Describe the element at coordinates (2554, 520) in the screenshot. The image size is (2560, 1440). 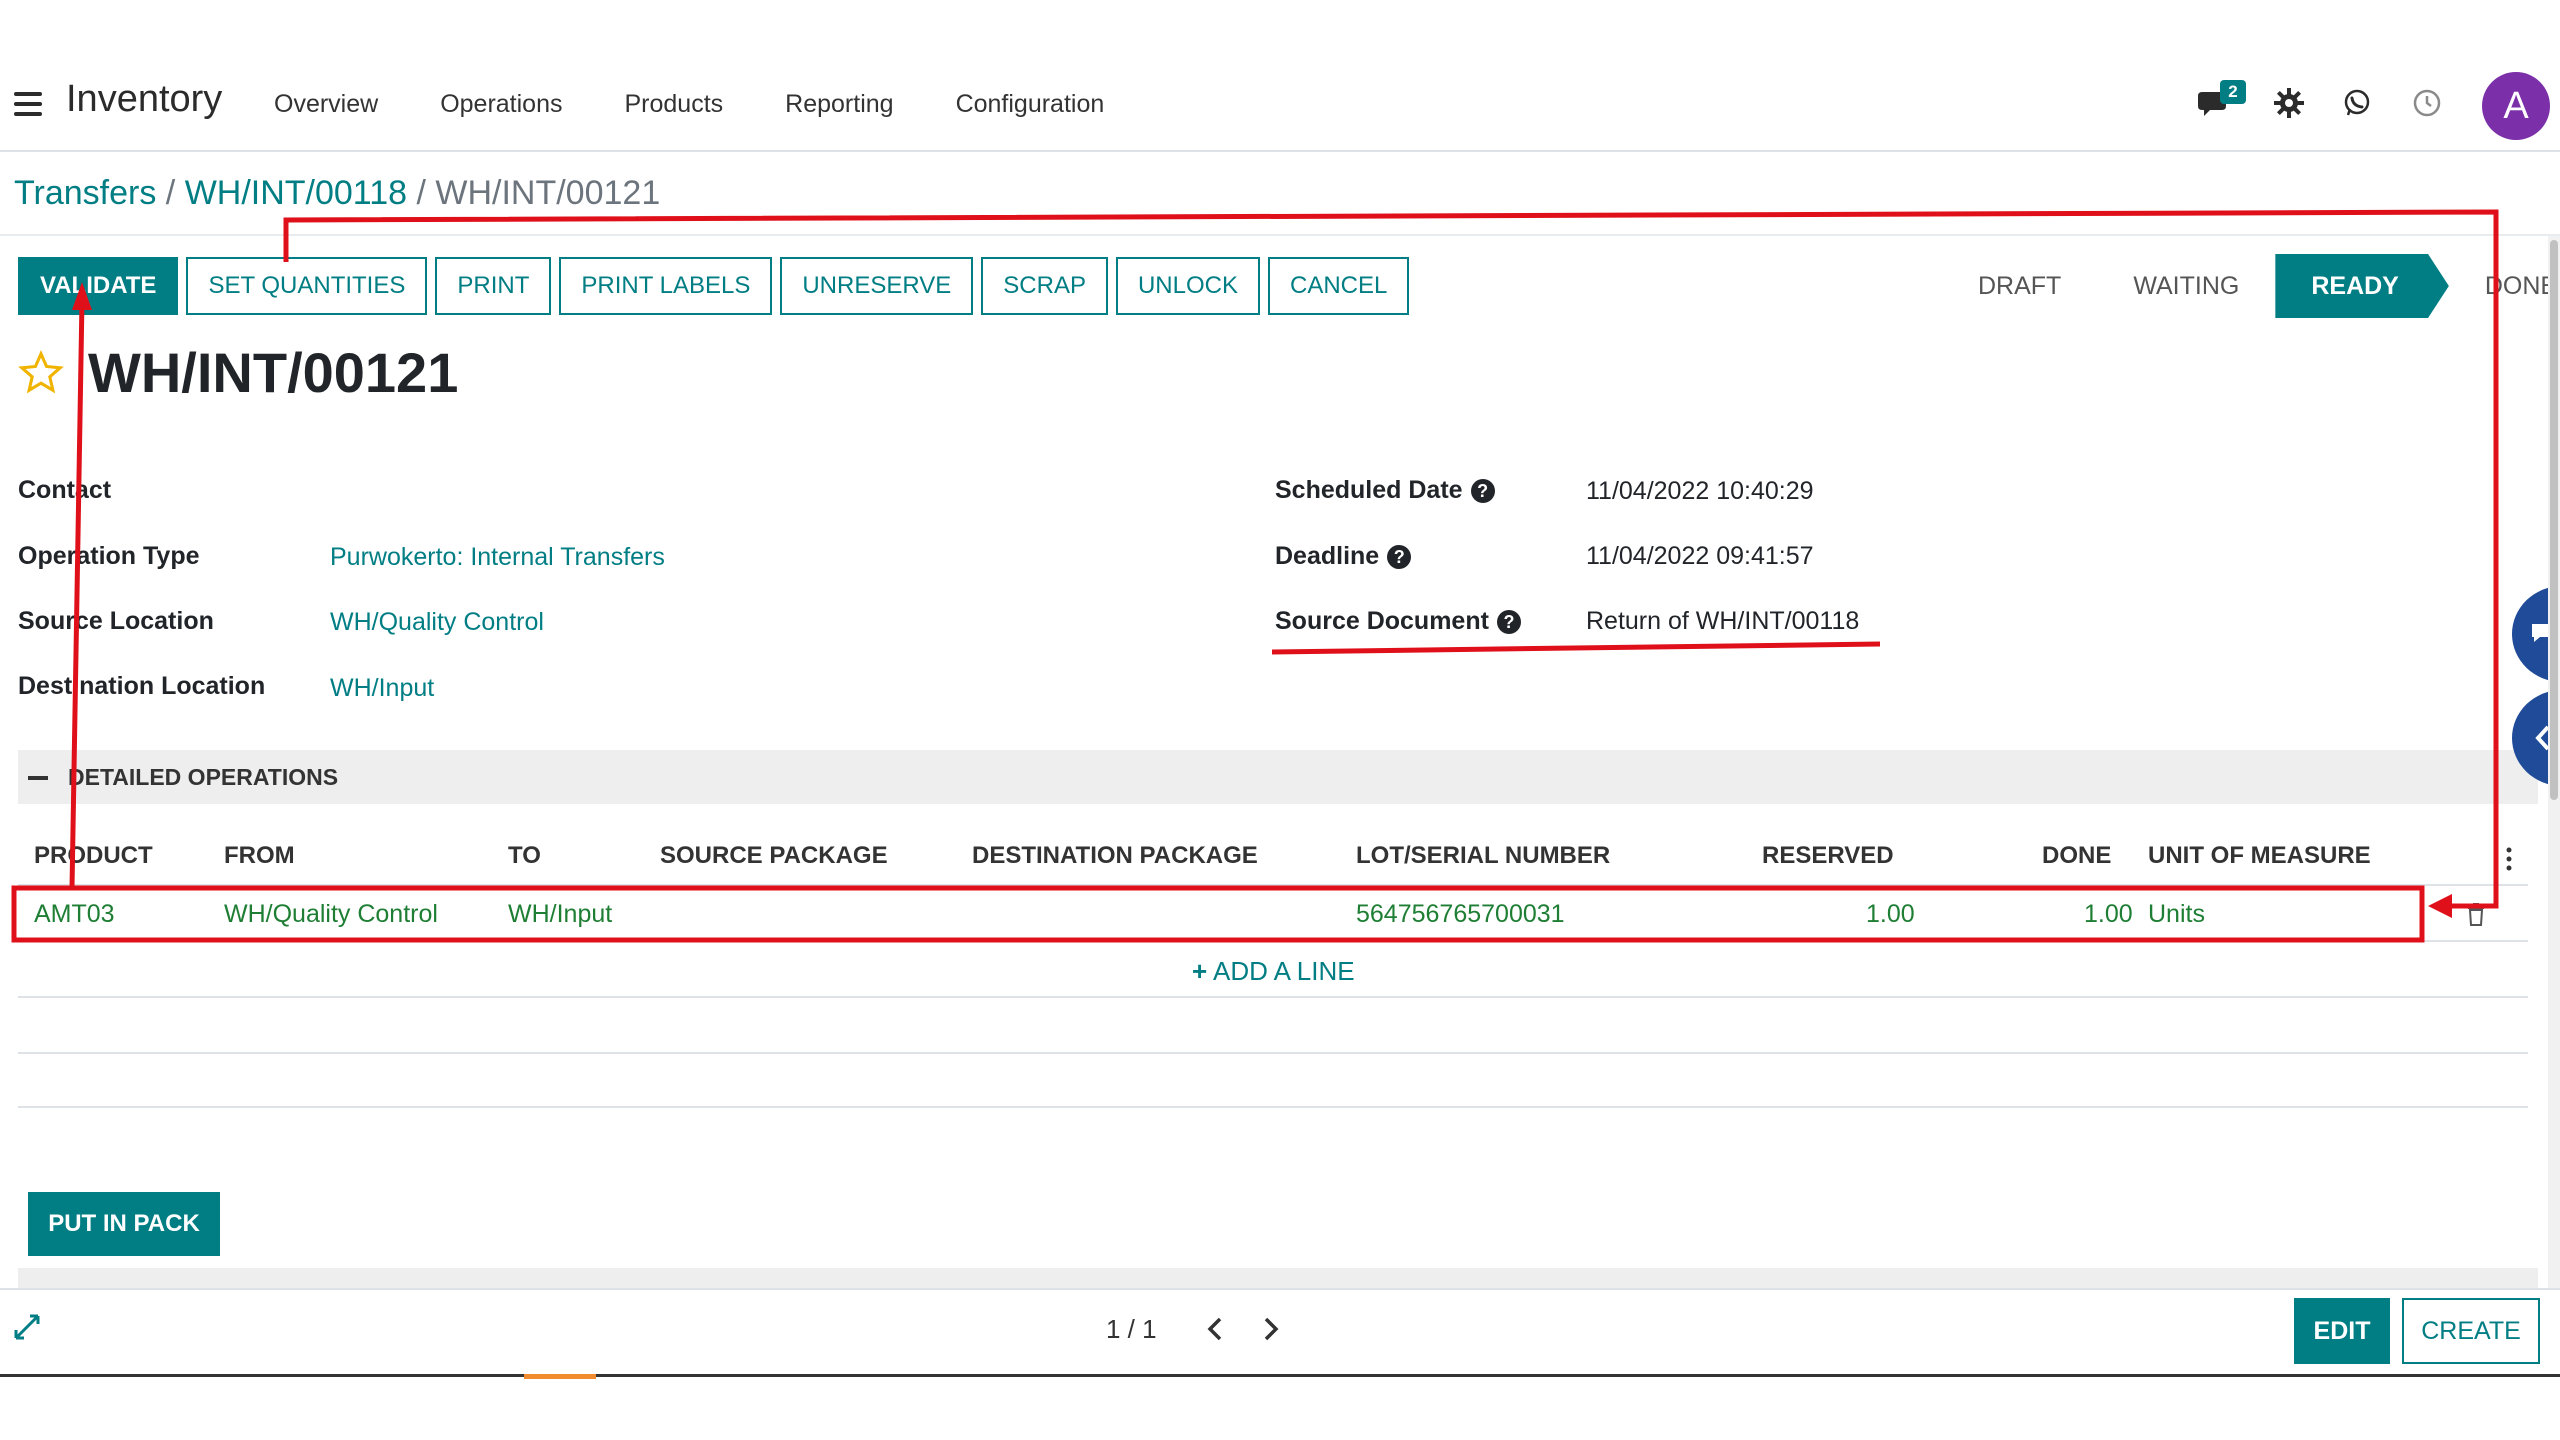
I see `scrollbar-thumb` at that location.